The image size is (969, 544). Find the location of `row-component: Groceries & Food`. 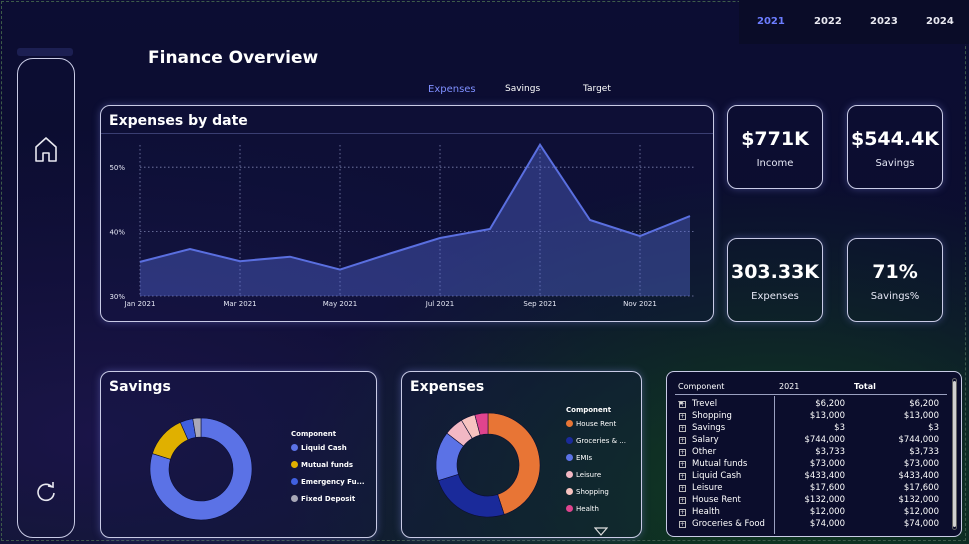

row-component: Groceries & Food is located at coordinates (728, 524).